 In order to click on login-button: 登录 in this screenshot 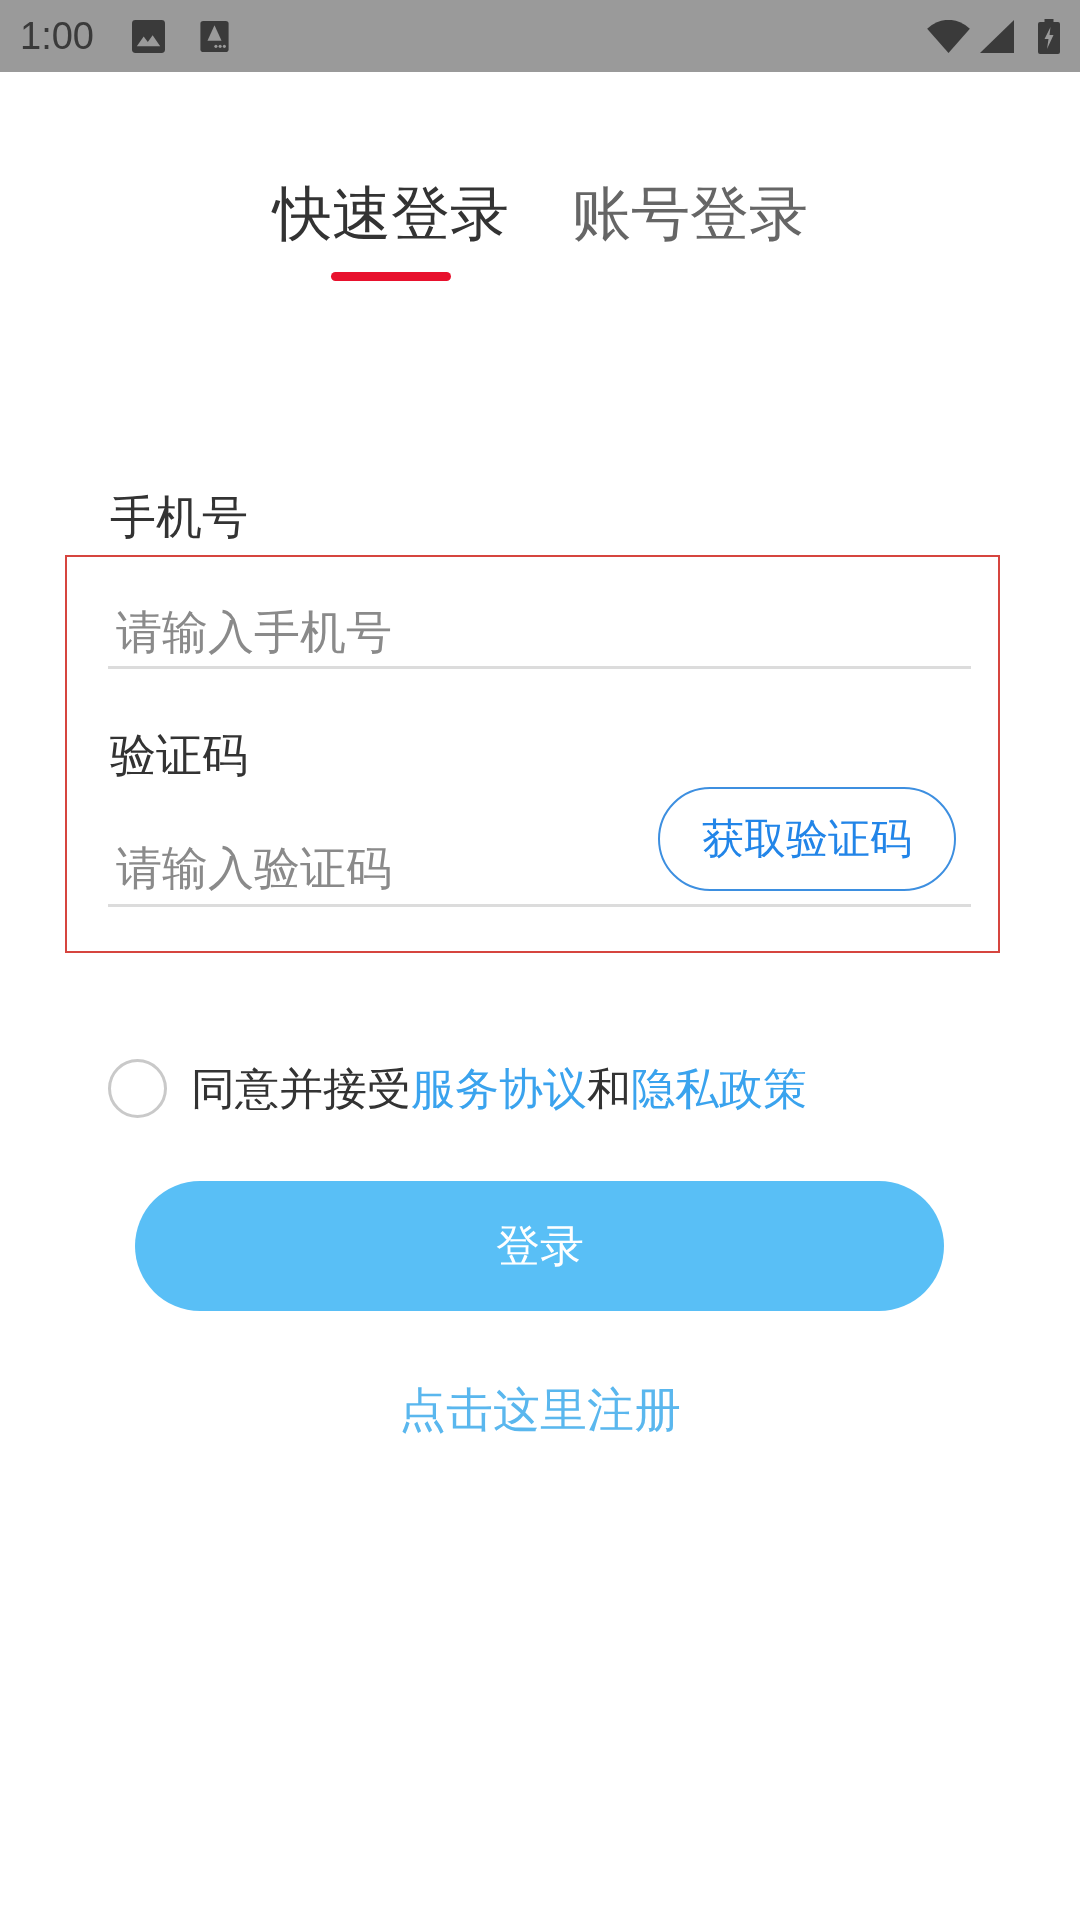, I will do `click(539, 1246)`.